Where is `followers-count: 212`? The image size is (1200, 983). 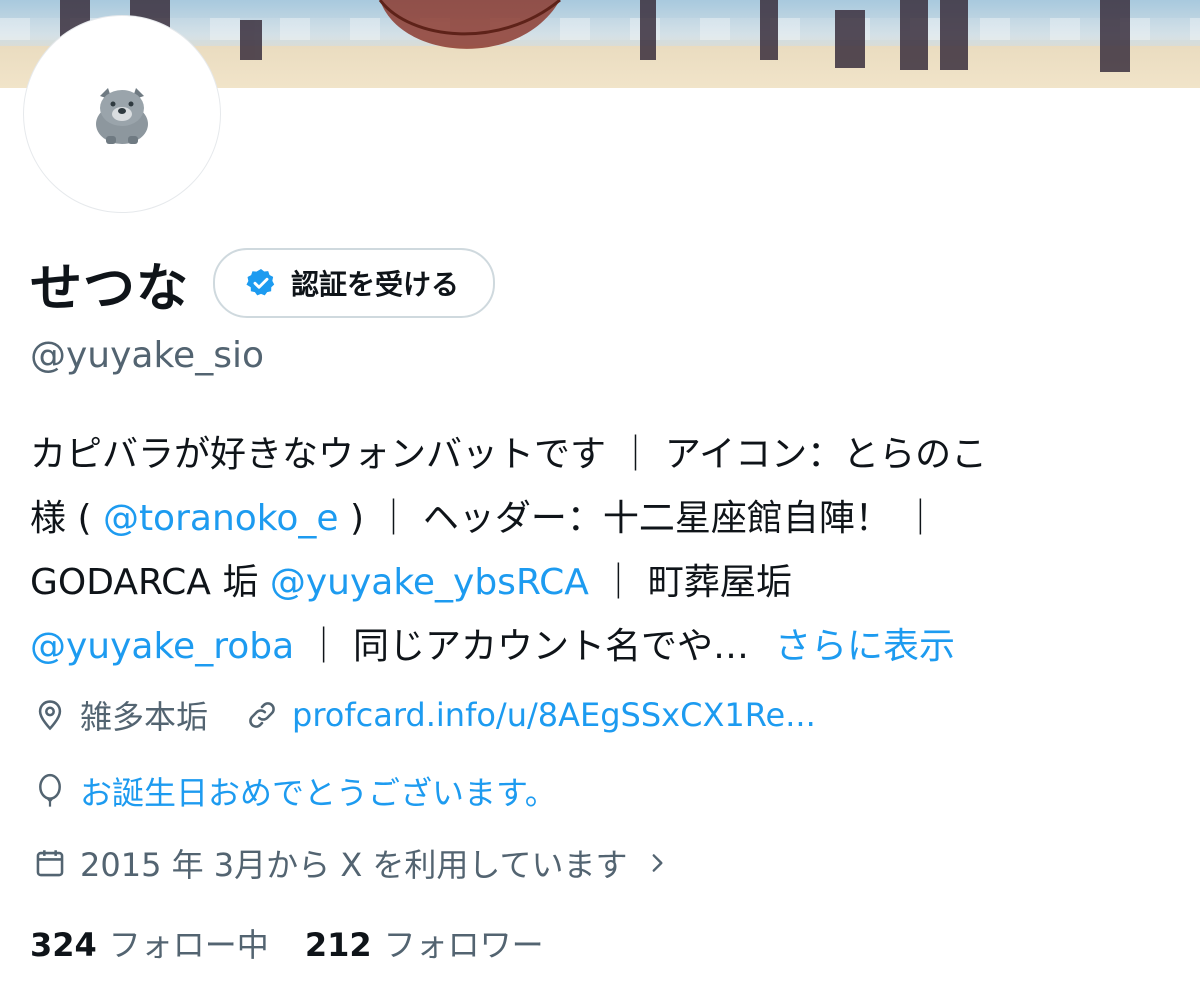
followers-count: 212 is located at coordinates (338, 945).